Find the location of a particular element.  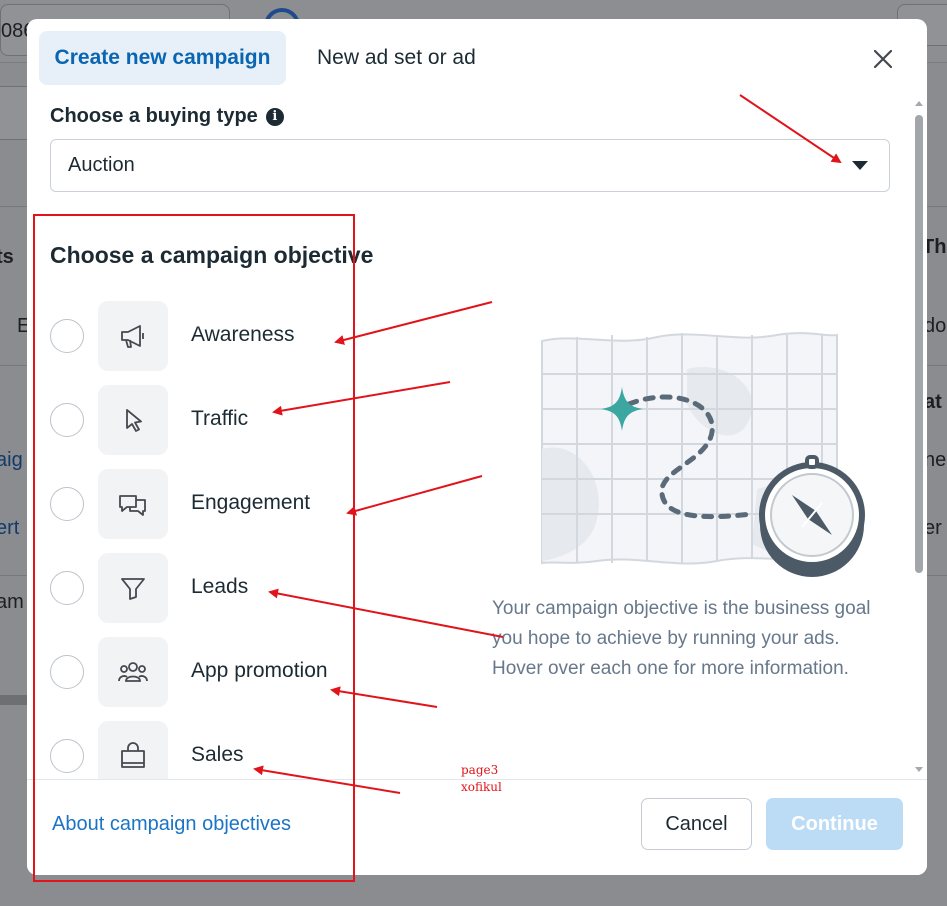

buying-type-label: Choose a buying type i is located at coordinates (167, 116).